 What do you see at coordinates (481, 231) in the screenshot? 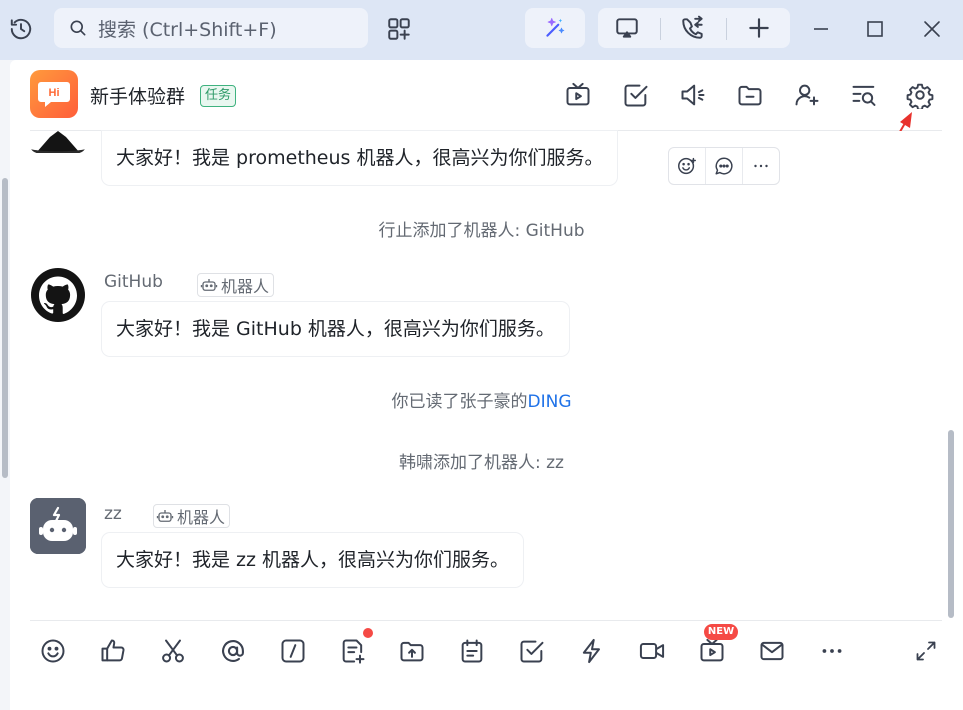
I see `system-message: 行止添加了机器人: GitHub` at bounding box center [481, 231].